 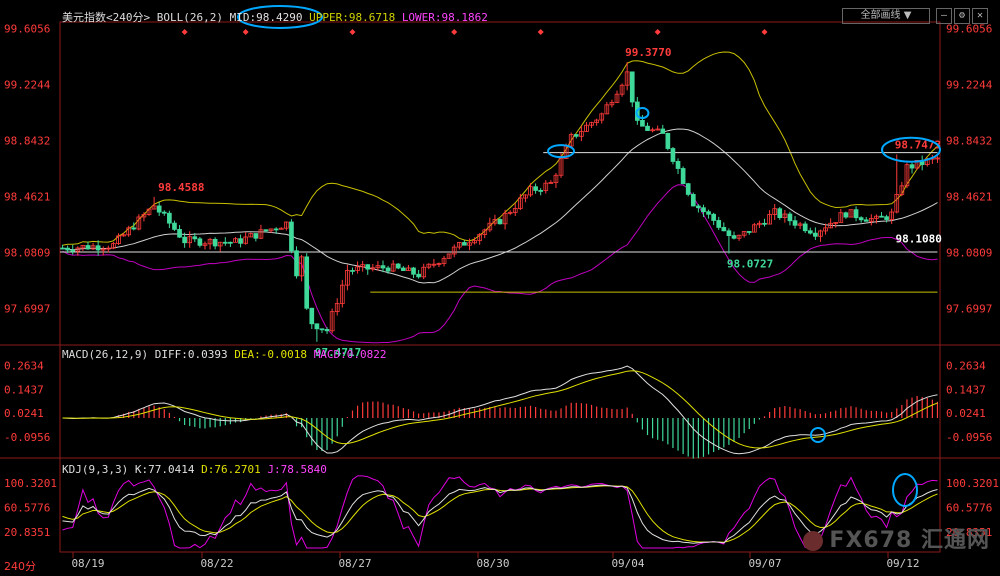 I want to click on macd-tick-left: 0.0241, so click(x=24, y=413).